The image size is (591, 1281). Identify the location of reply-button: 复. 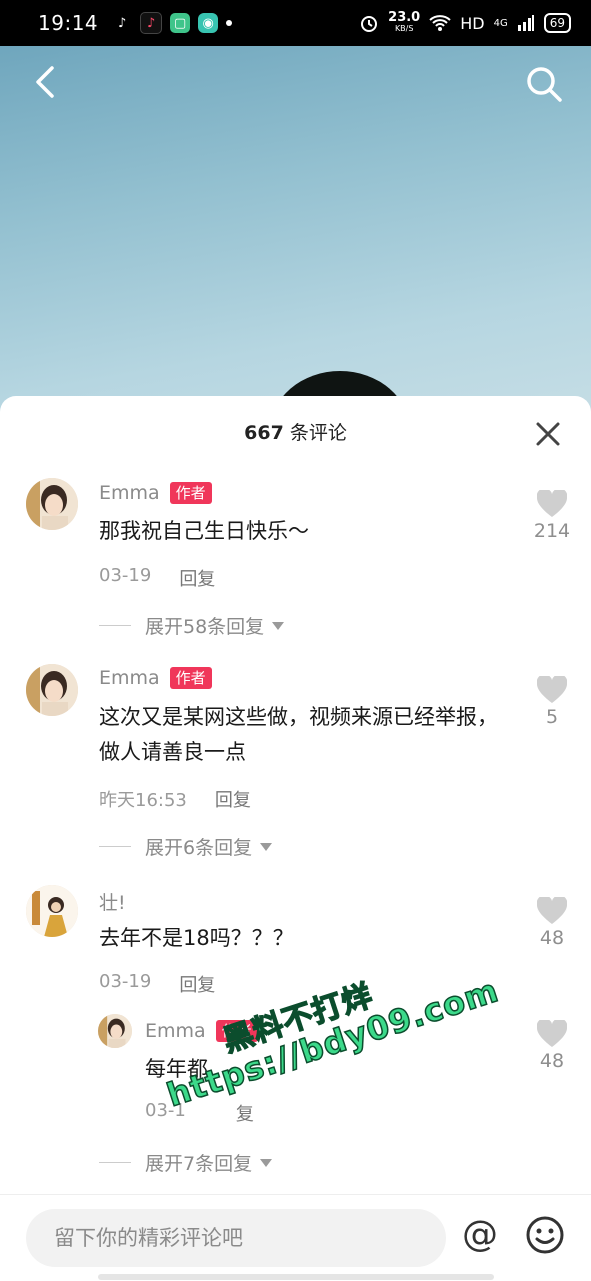
(245, 1113).